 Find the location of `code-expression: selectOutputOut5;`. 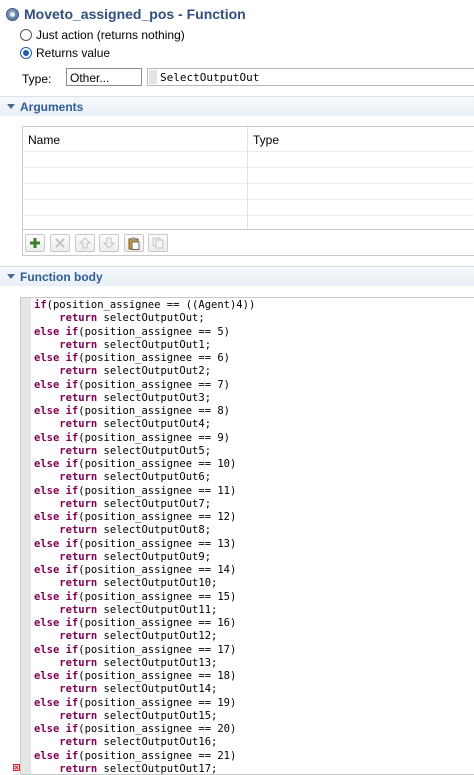

code-expression: selectOutputOut5; is located at coordinates (154, 450).